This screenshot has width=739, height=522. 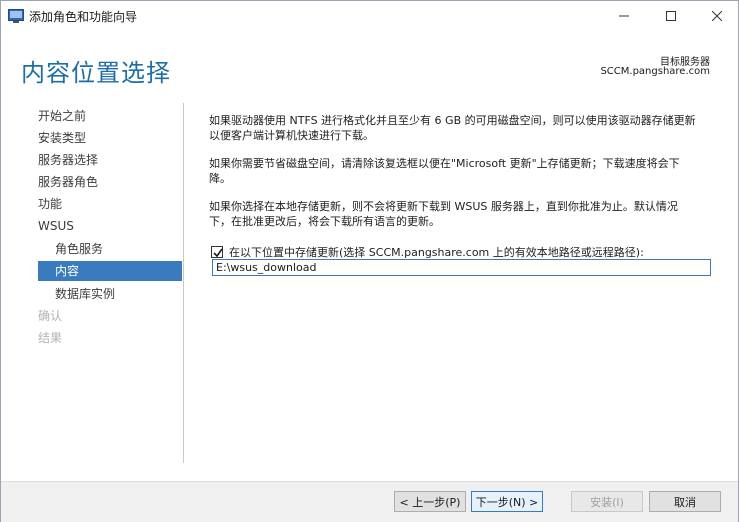 What do you see at coordinates (110, 271) in the screenshot?
I see `nav-item-content: 内容` at bounding box center [110, 271].